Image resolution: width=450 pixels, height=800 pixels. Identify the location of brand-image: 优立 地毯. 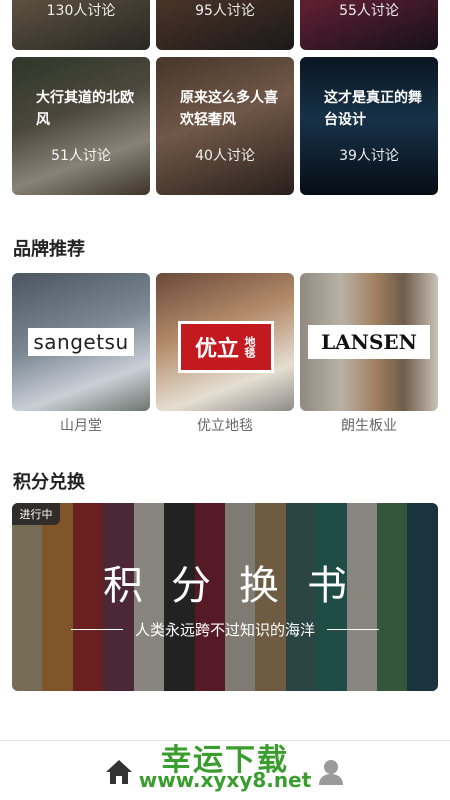
(225, 342).